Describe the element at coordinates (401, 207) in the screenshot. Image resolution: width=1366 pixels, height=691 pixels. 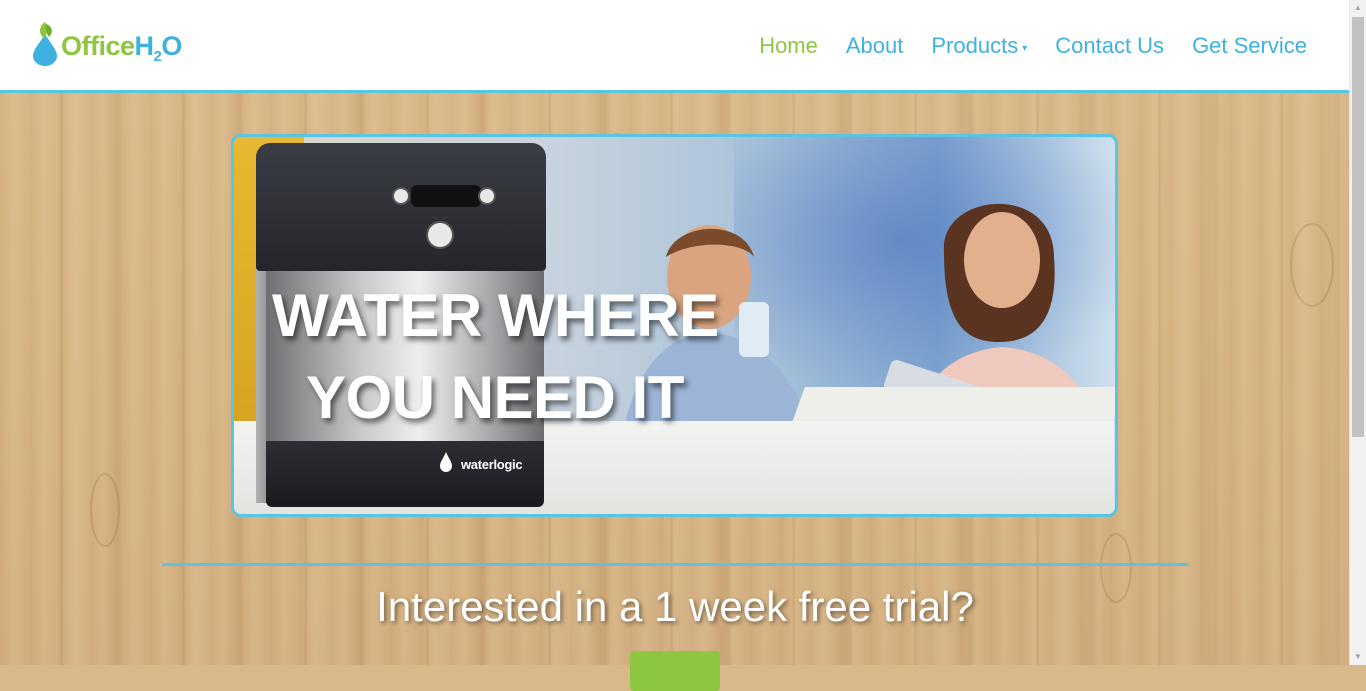
I see `cooler-top` at that location.